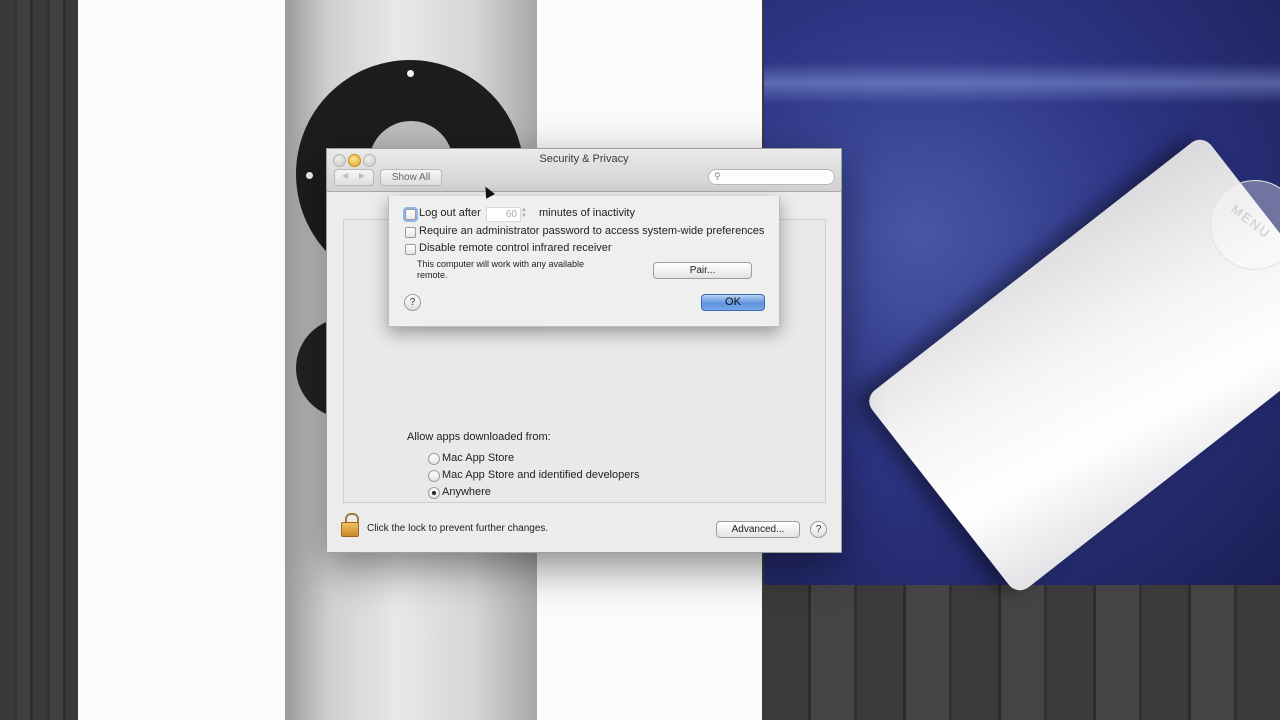 The height and width of the screenshot is (720, 1280). I want to click on background-wood-left, so click(39, 360).